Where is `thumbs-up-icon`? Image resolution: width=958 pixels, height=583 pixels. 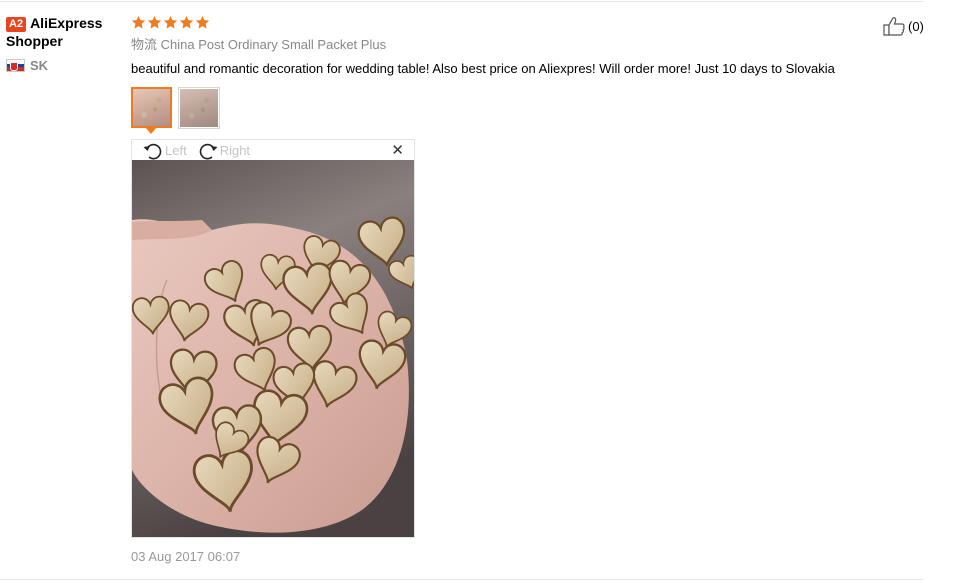
thumbs-up-icon is located at coordinates (894, 26).